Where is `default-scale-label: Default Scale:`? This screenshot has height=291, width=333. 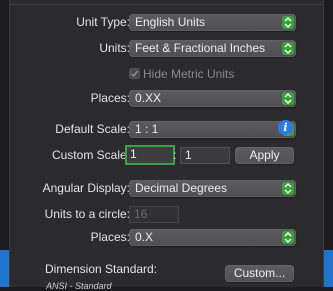 default-scale-label: Default Scale: is located at coordinates (92, 129).